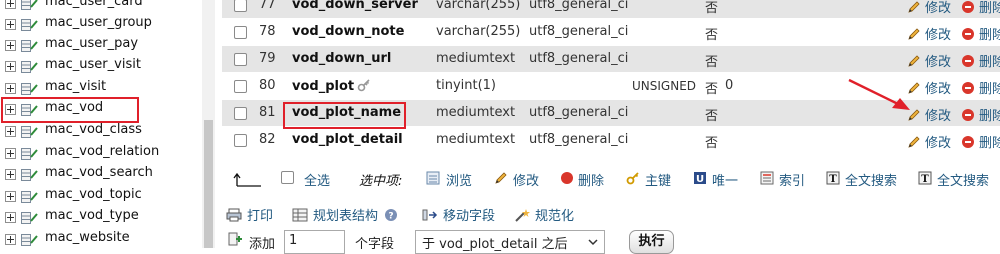  I want to click on nav-table-item: mac_visit, so click(100, 88).